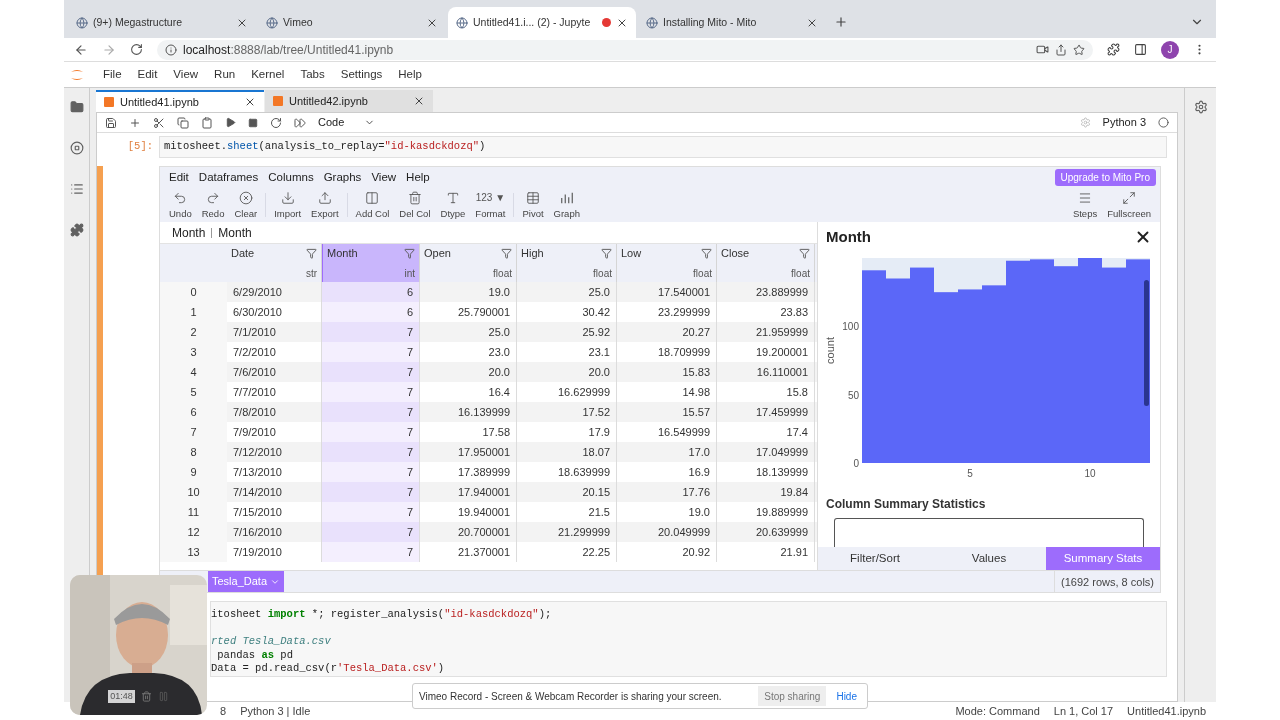  What do you see at coordinates (688, 639) in the screenshot?
I see `code-cell: itosheet import *; register_analysis("id-kasdckdozq"); rted Tesla_Data.csv pandas as pd Data = pd.read_csv(r'Tesla_Data.csv')` at bounding box center [688, 639].